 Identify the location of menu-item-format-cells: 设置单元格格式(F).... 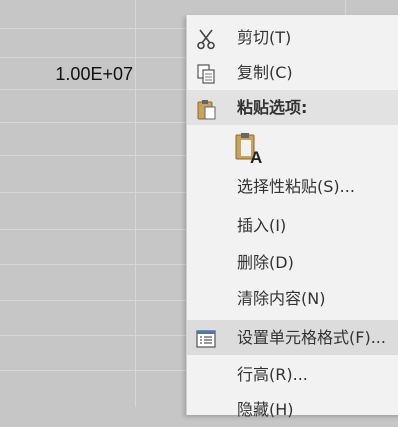
(292, 337).